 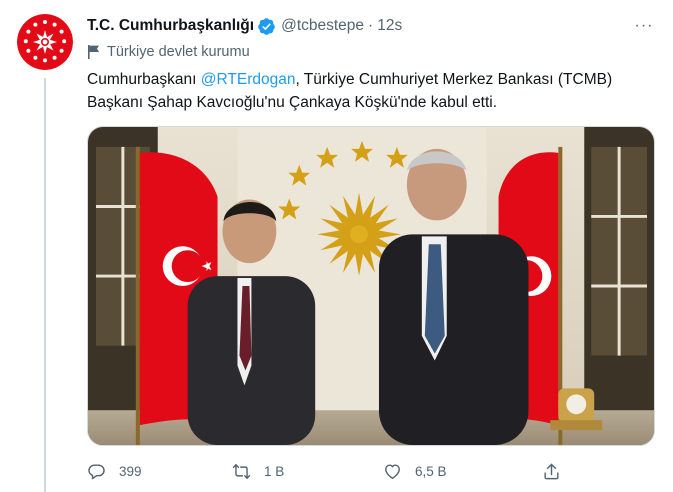 I want to click on reply-icon, so click(x=96, y=471).